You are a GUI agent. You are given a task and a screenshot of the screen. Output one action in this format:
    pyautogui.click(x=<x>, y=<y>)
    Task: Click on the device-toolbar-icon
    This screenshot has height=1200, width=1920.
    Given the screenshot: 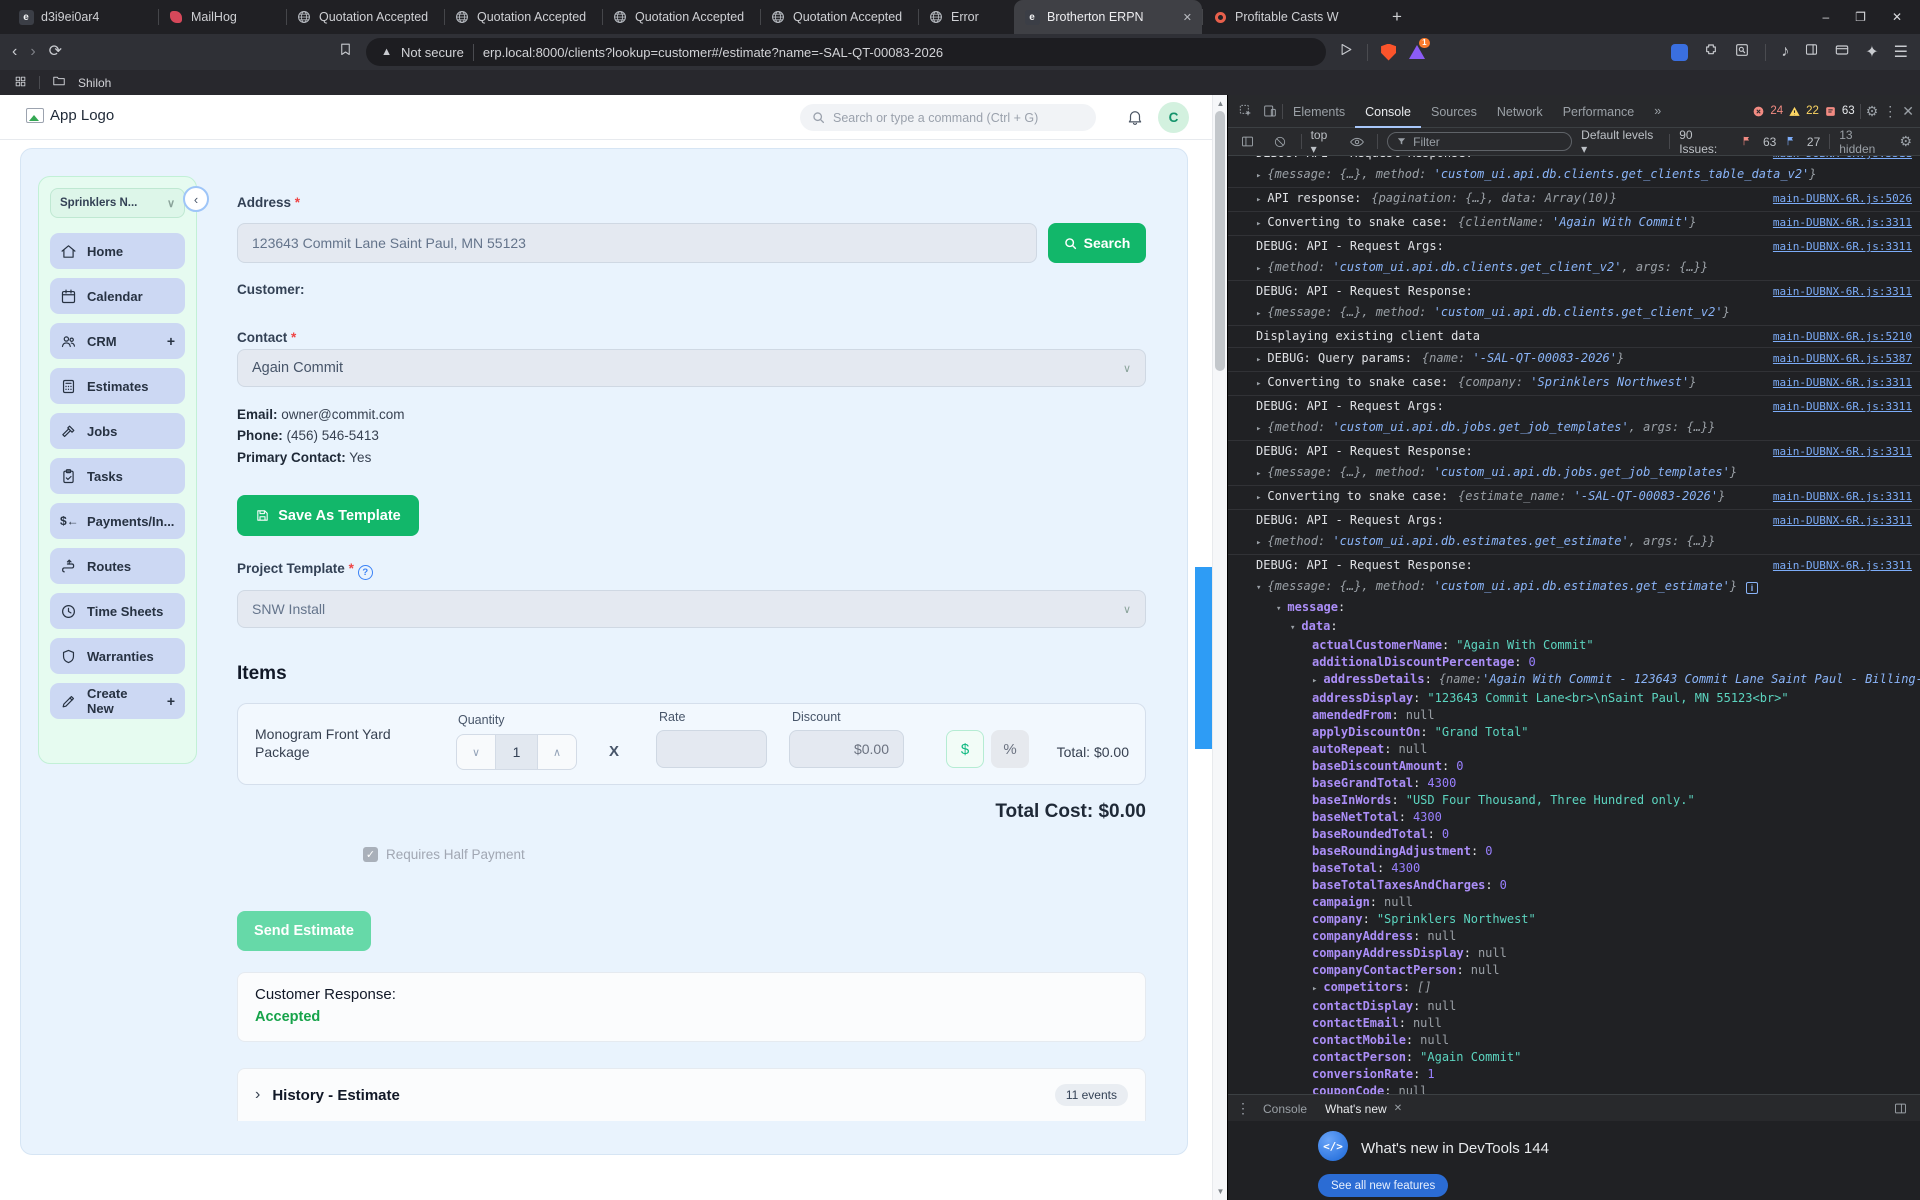 What is the action you would take?
    pyautogui.click(x=1270, y=111)
    